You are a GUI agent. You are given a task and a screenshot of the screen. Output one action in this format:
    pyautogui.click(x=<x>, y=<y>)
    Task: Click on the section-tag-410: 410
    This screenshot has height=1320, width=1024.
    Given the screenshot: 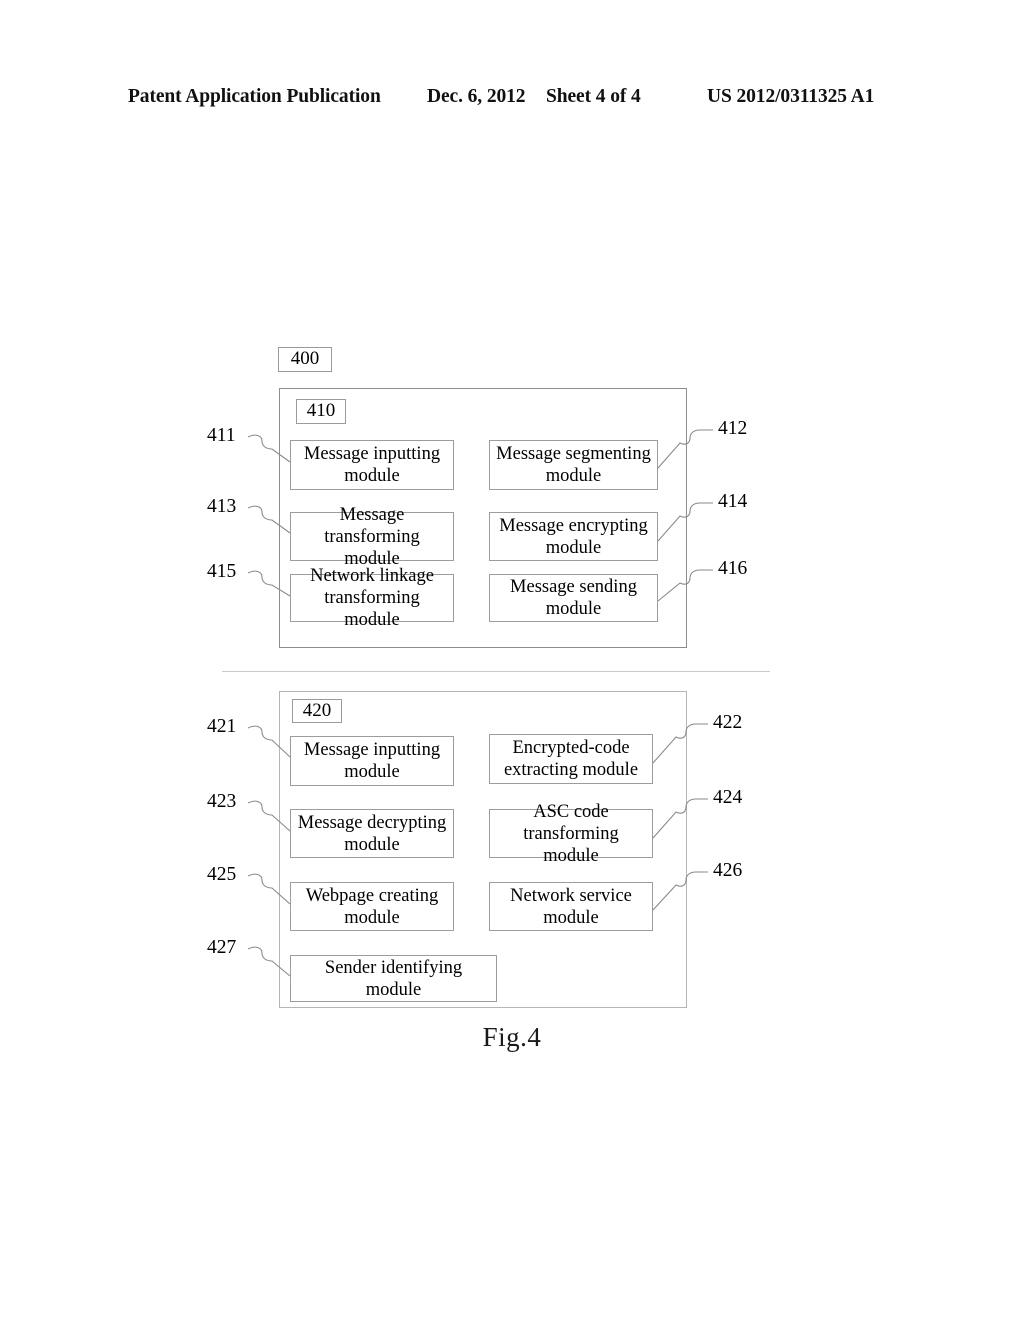 What is the action you would take?
    pyautogui.click(x=321, y=411)
    